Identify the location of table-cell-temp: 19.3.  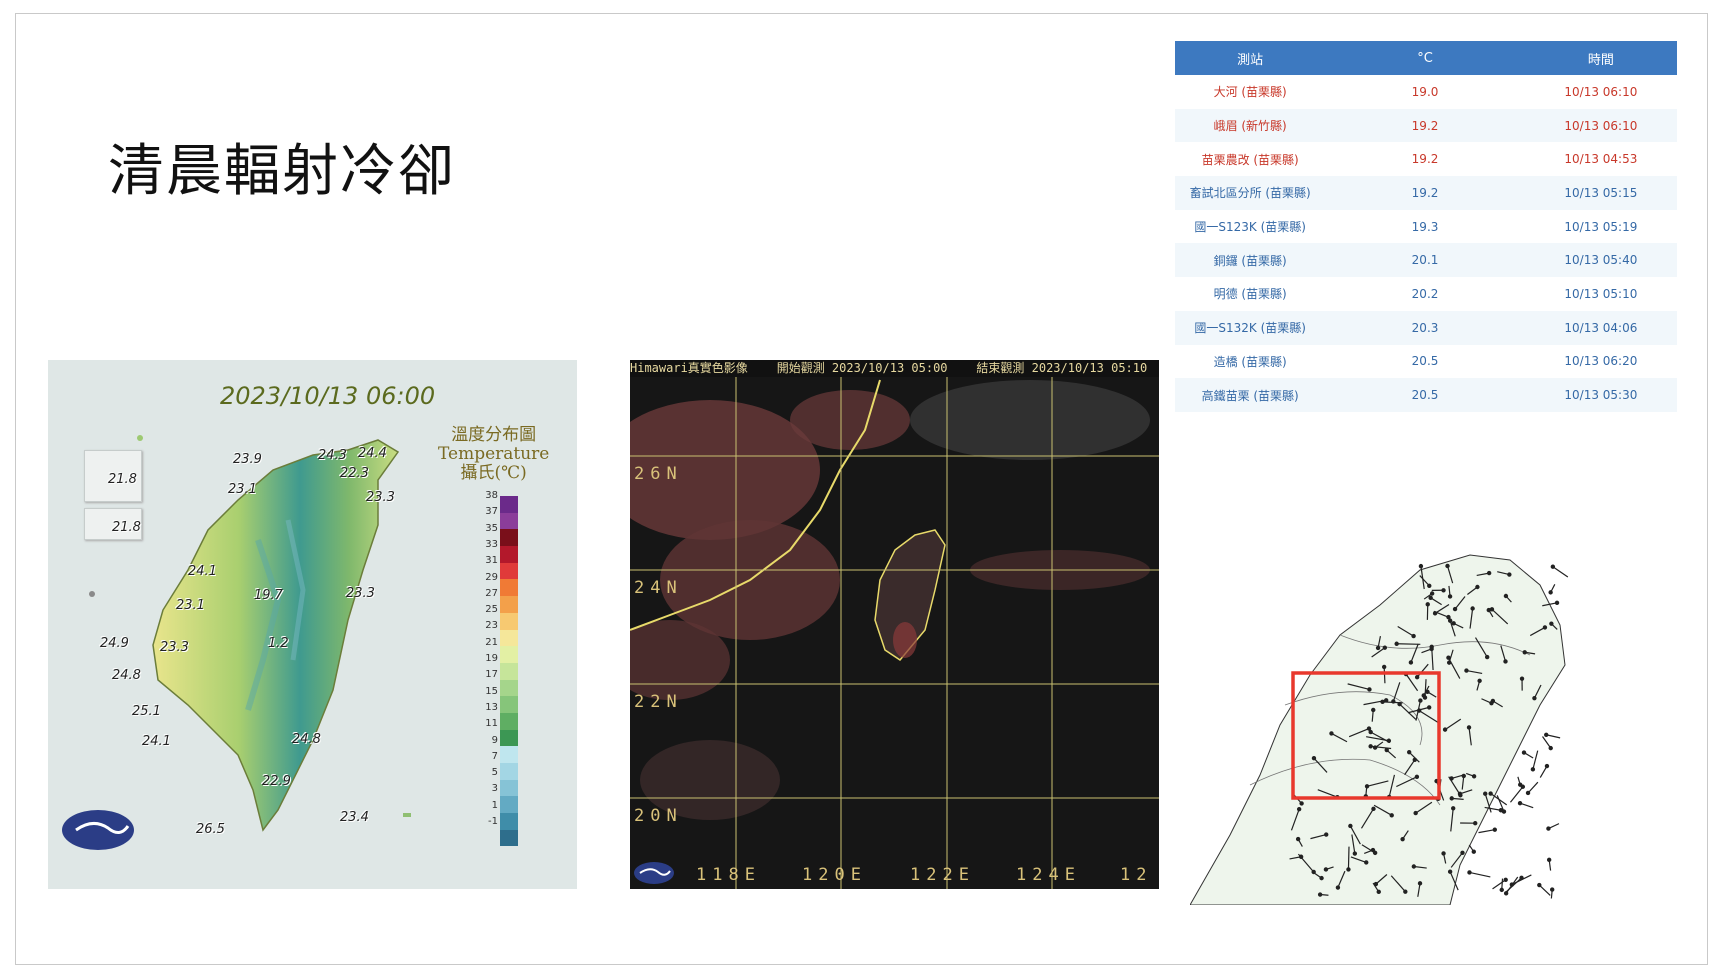
(1425, 226).